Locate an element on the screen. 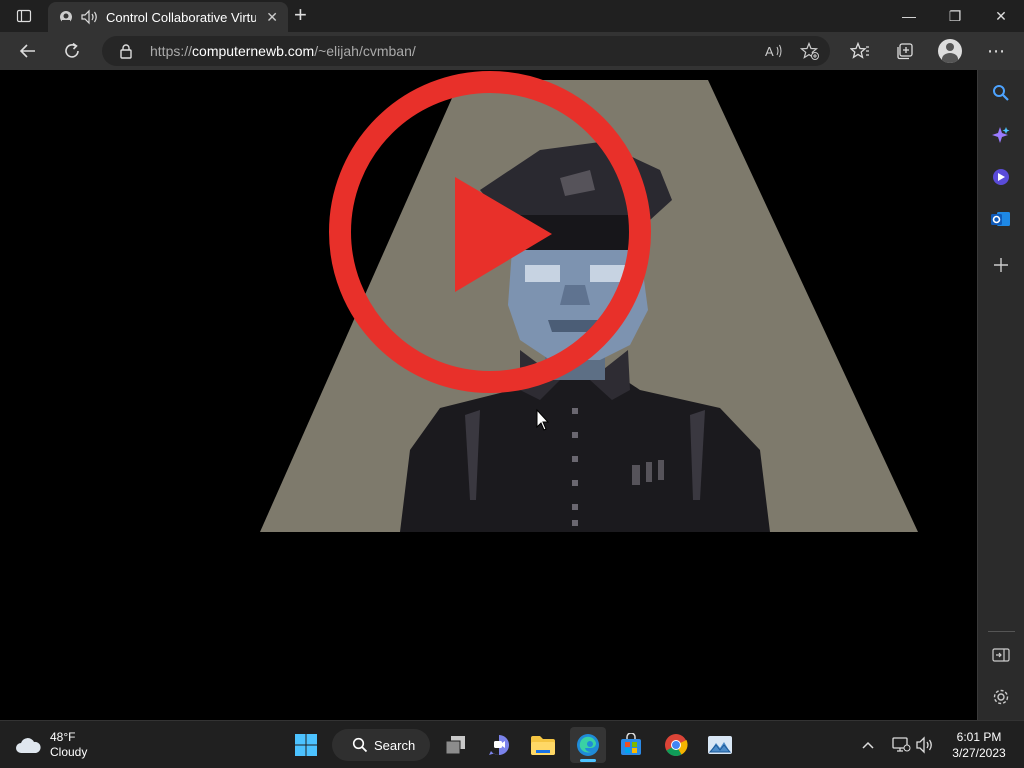 This screenshot has width=1024, height=768. new-tab-button: + is located at coordinates (300, 15).